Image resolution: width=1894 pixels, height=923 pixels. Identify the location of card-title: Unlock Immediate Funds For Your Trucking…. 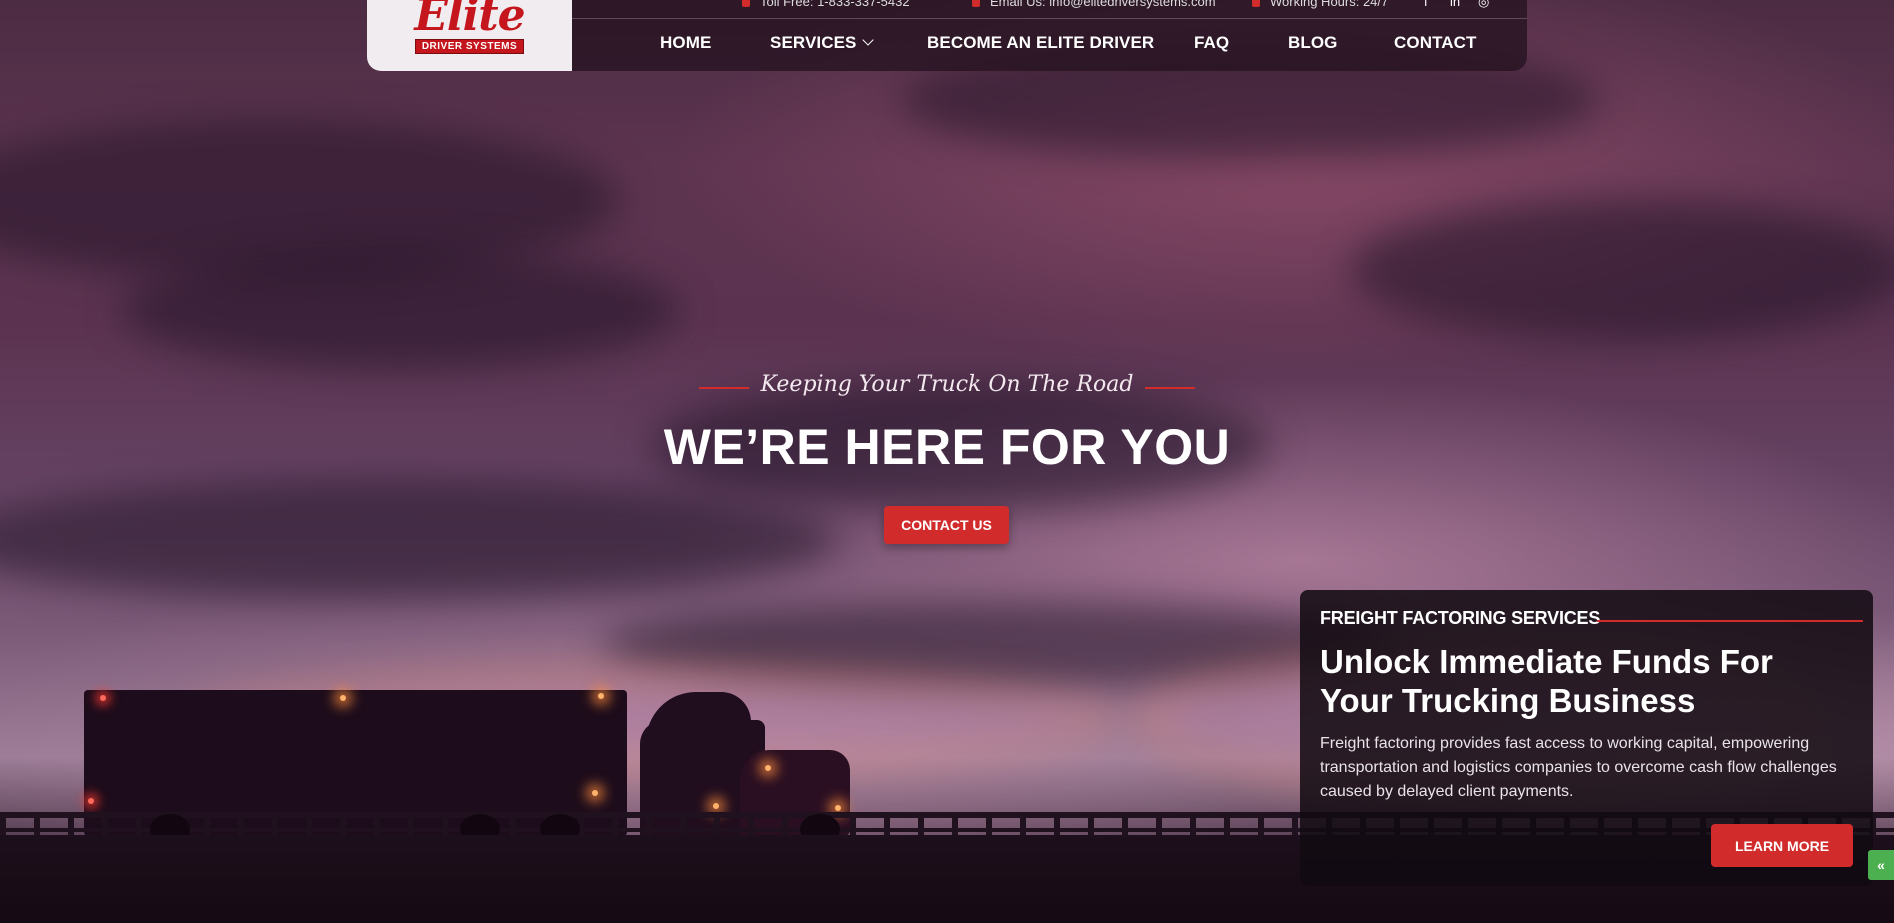
(1546, 681).